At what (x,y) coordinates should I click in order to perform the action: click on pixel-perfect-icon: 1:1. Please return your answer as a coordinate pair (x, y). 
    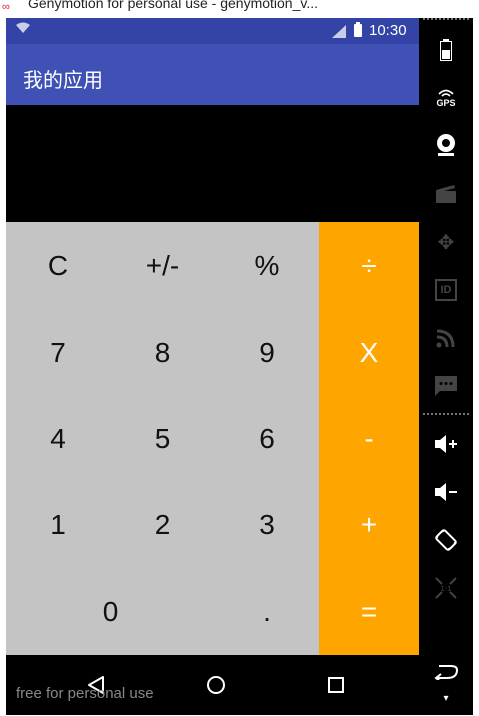
    Looking at the image, I should click on (446, 588).